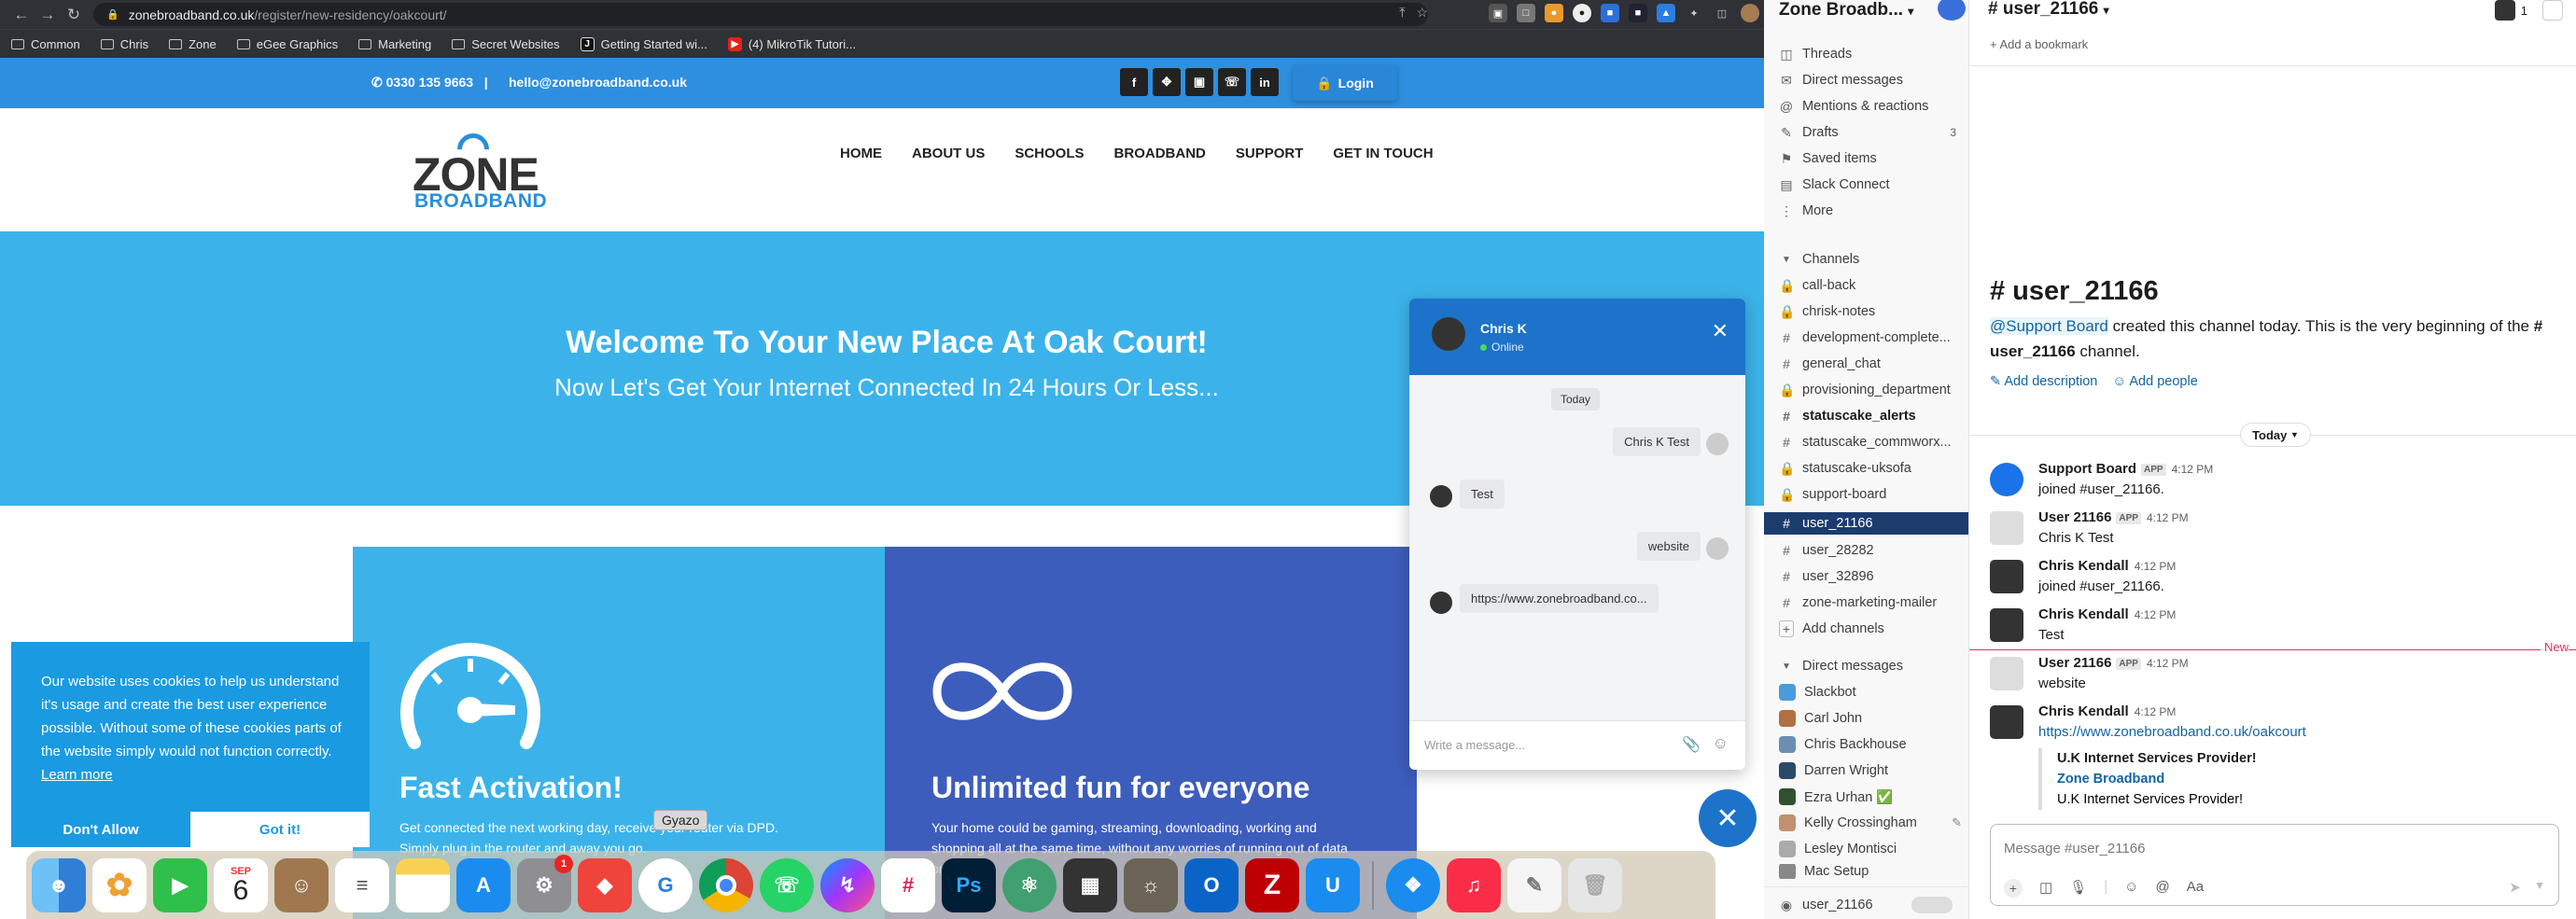 The image size is (2576, 919). I want to click on bookmark-folder: Zone, so click(193, 44).